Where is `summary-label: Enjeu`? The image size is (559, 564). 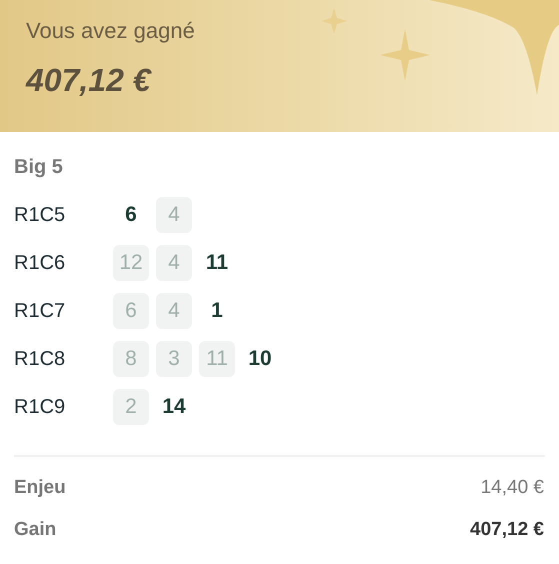 summary-label: Enjeu is located at coordinates (40, 488).